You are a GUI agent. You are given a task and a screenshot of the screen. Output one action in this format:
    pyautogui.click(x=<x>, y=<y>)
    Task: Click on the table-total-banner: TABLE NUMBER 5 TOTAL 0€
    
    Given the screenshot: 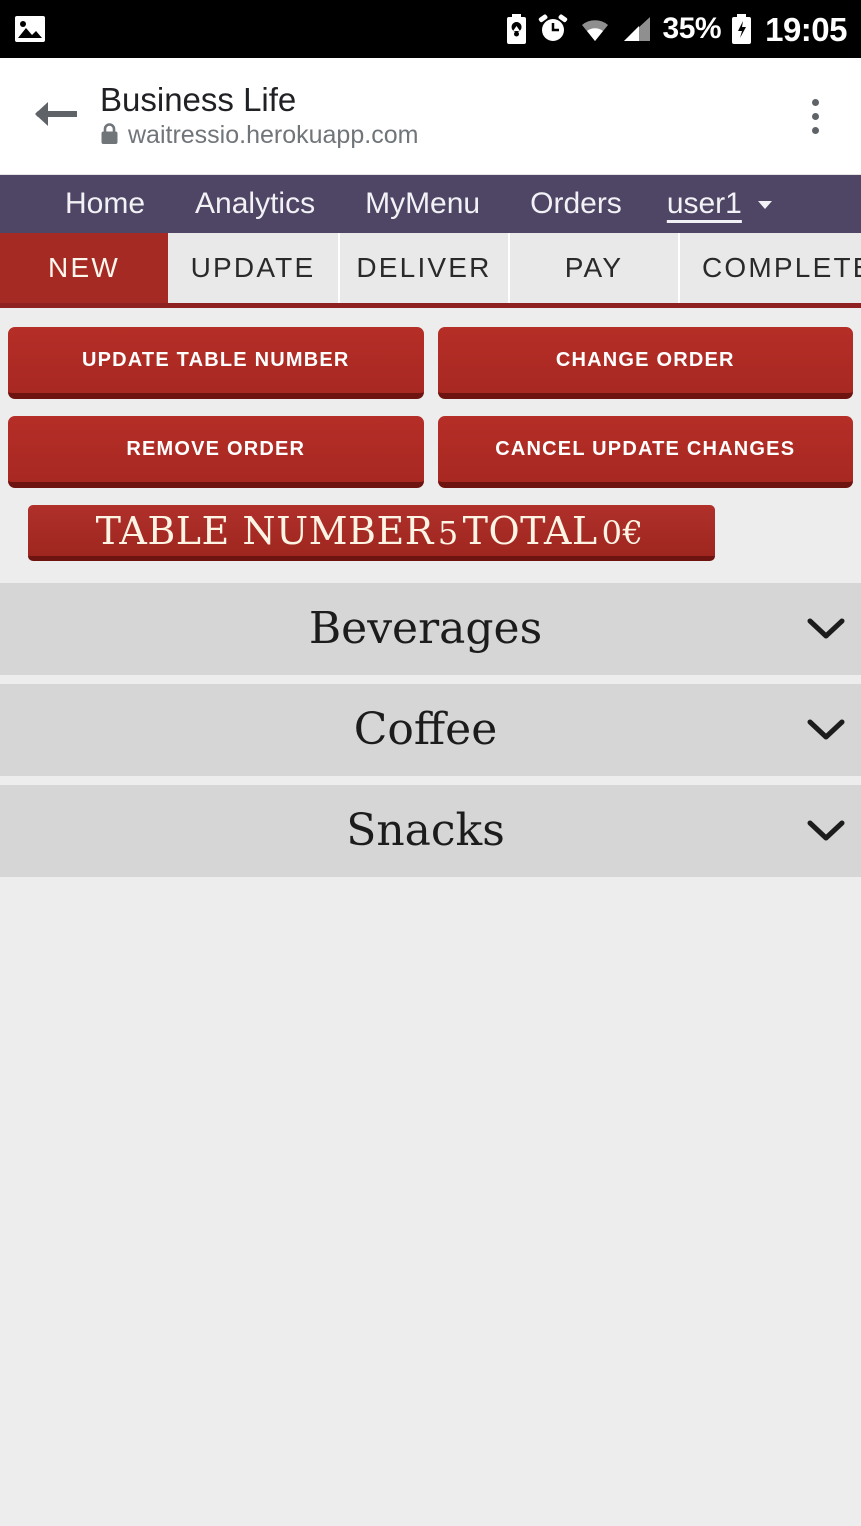 What is the action you would take?
    pyautogui.click(x=371, y=533)
    